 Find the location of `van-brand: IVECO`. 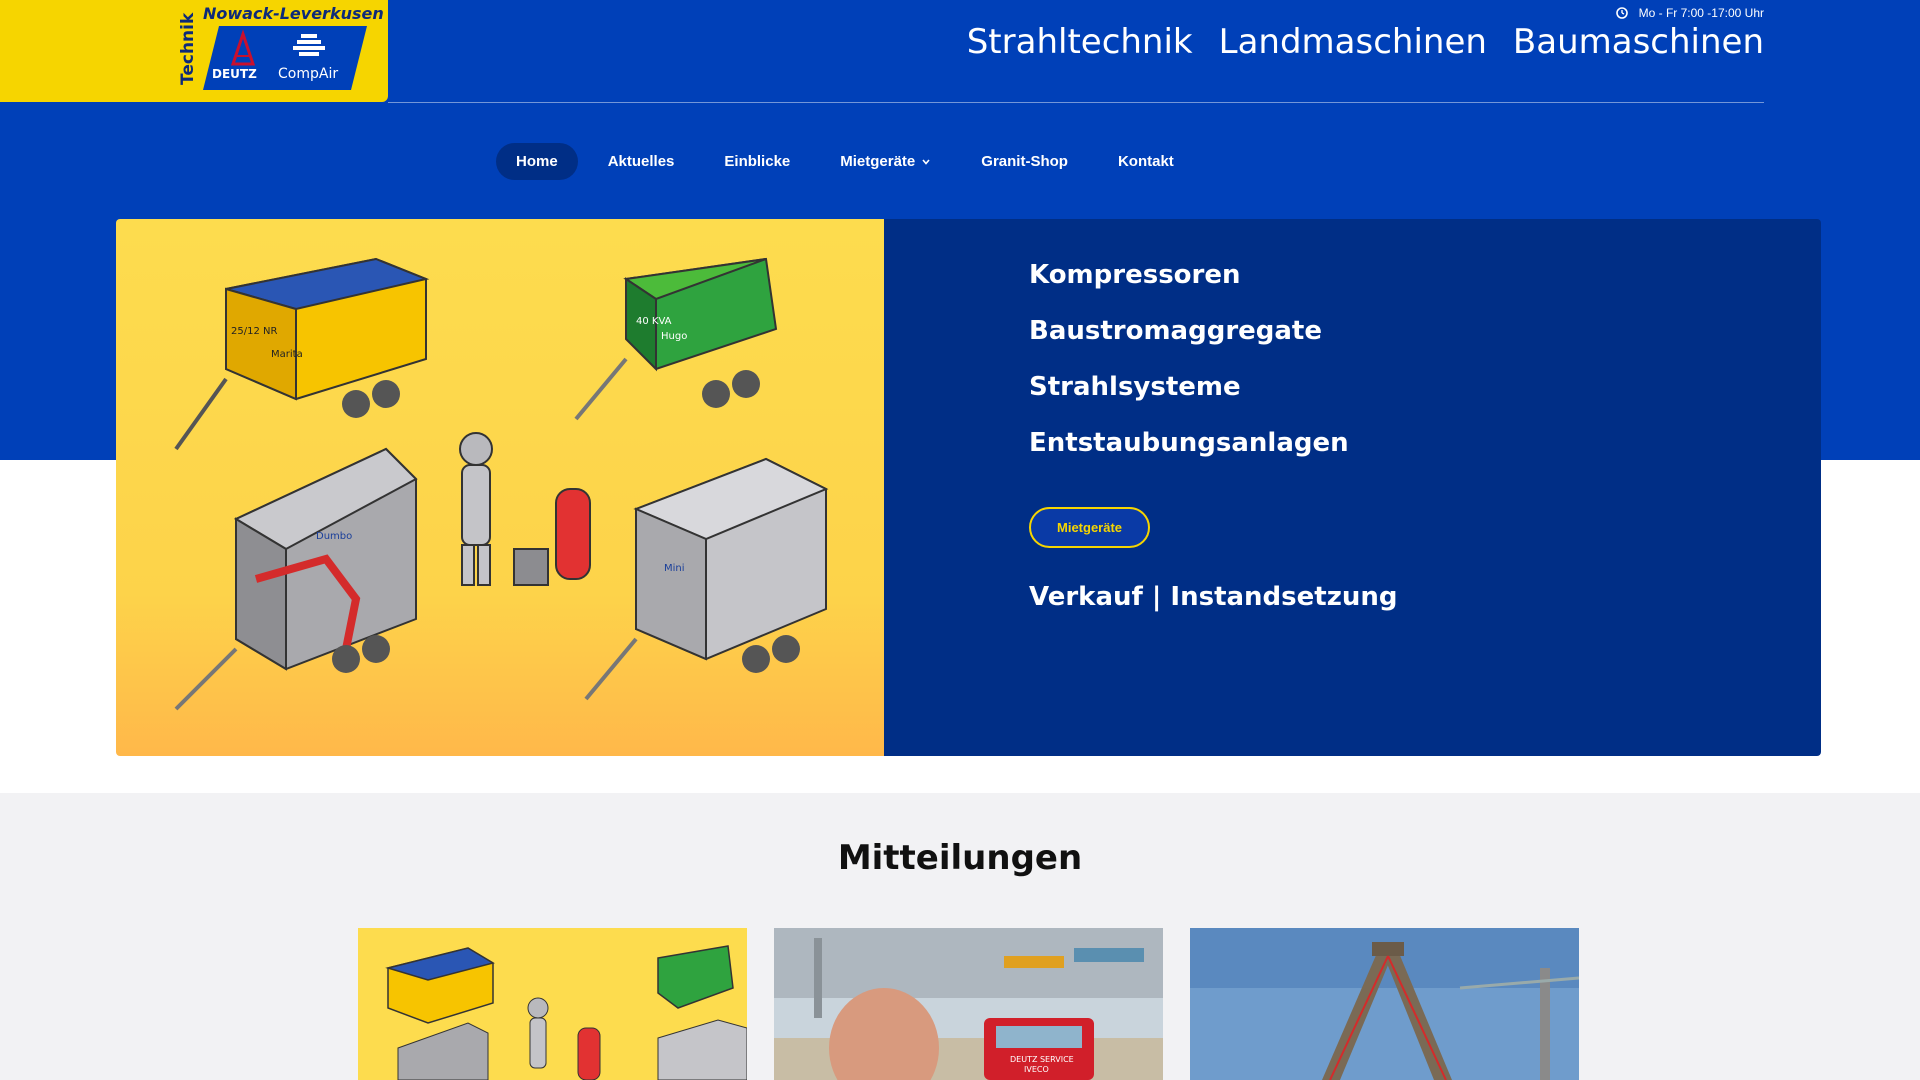

van-brand: IVECO is located at coordinates (1036, 1069).